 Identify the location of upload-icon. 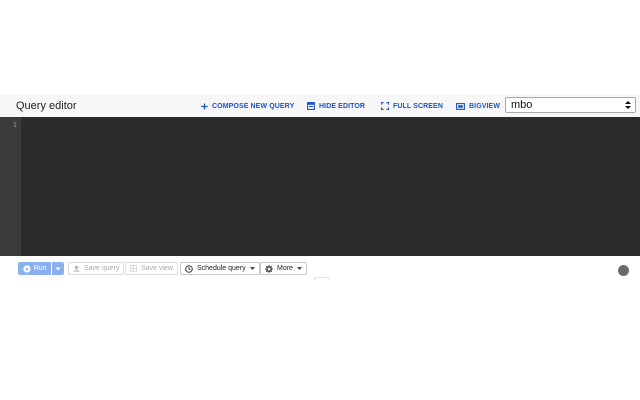
(76, 268).